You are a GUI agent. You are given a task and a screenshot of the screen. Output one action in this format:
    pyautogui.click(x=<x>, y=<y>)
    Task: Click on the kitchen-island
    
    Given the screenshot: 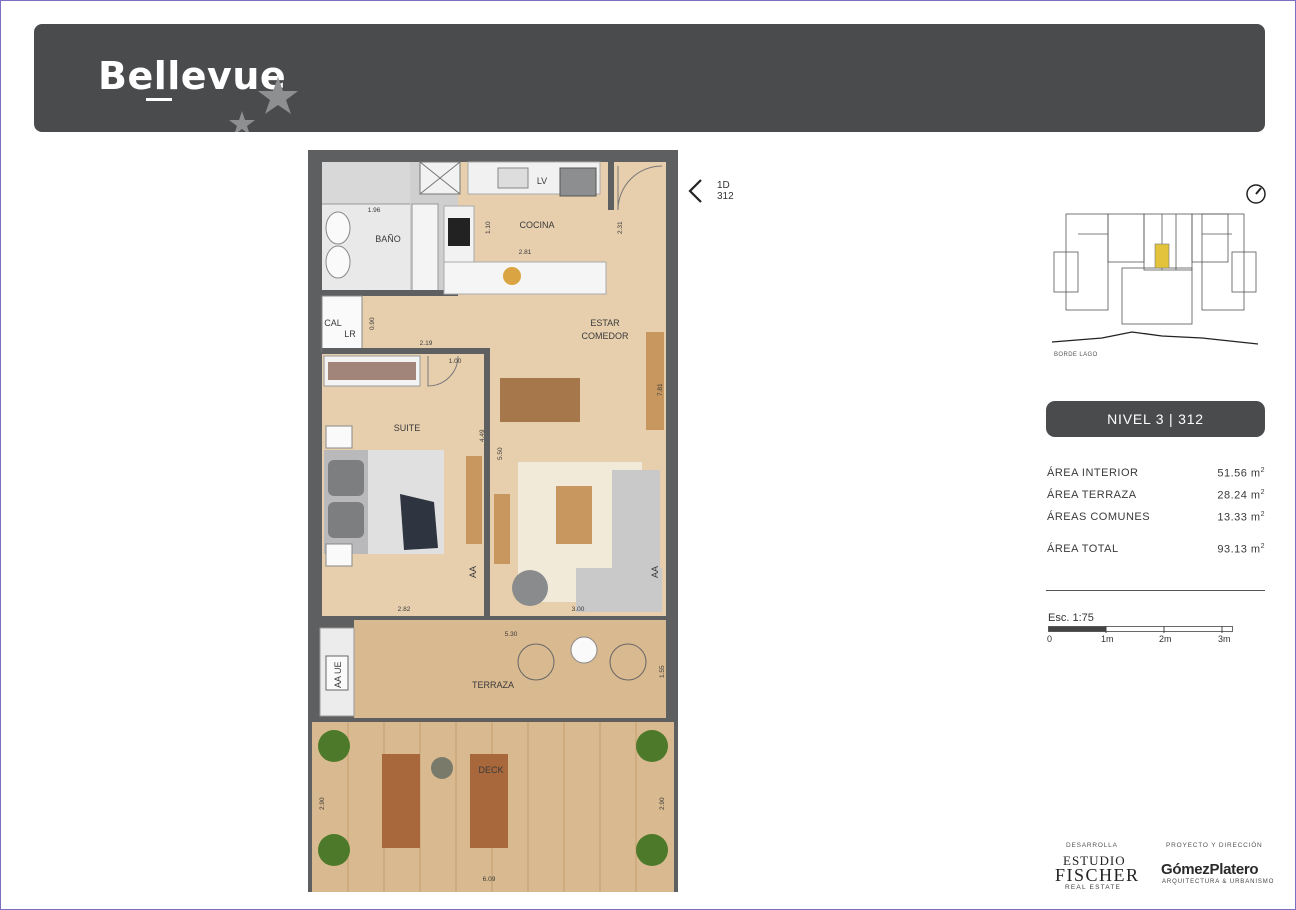 What is the action you would take?
    pyautogui.click(x=525, y=278)
    